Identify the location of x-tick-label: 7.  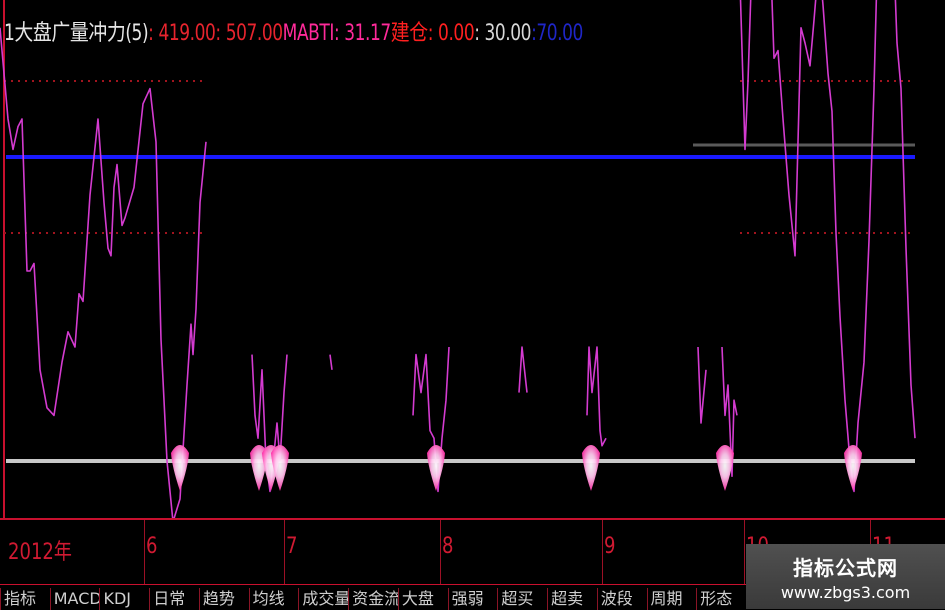
(292, 546).